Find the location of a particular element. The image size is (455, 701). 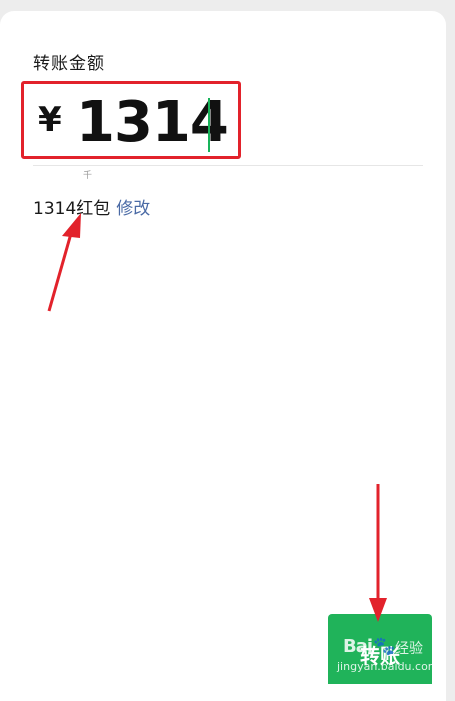

arrow-to-button-head is located at coordinates (378, 610).